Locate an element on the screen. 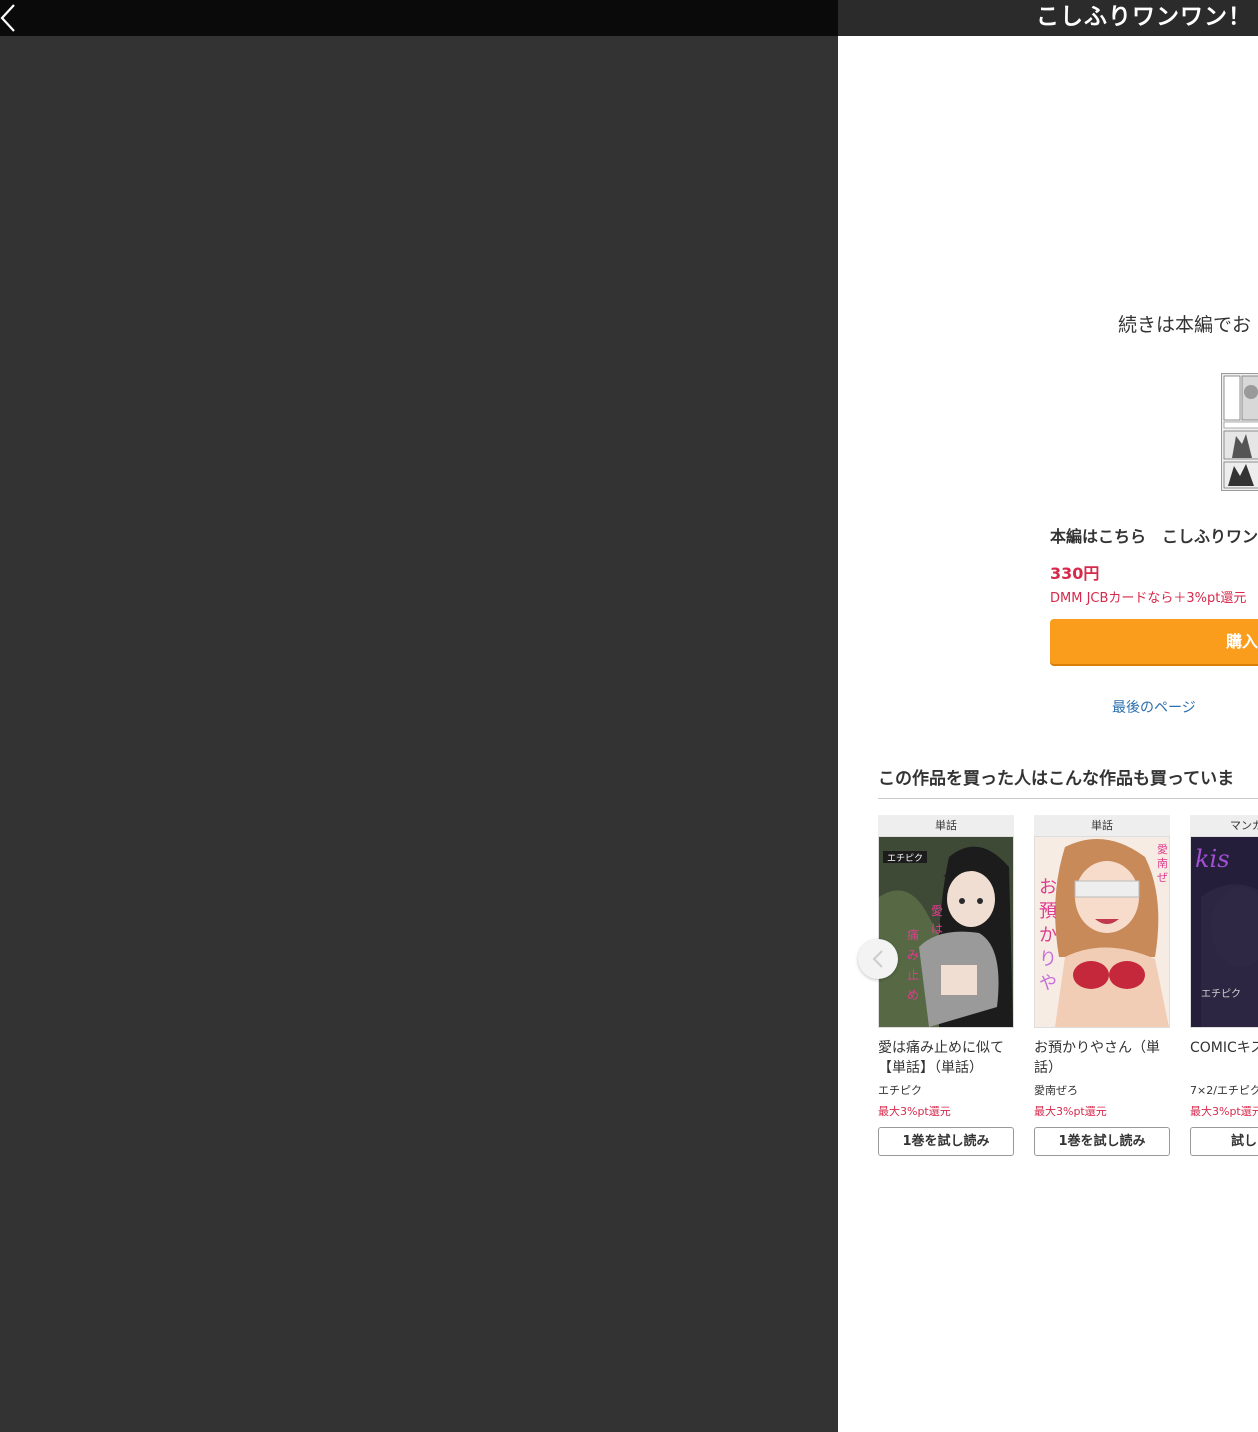  page-title: こしふりワンワン！ is located at coordinates (1144, 17).